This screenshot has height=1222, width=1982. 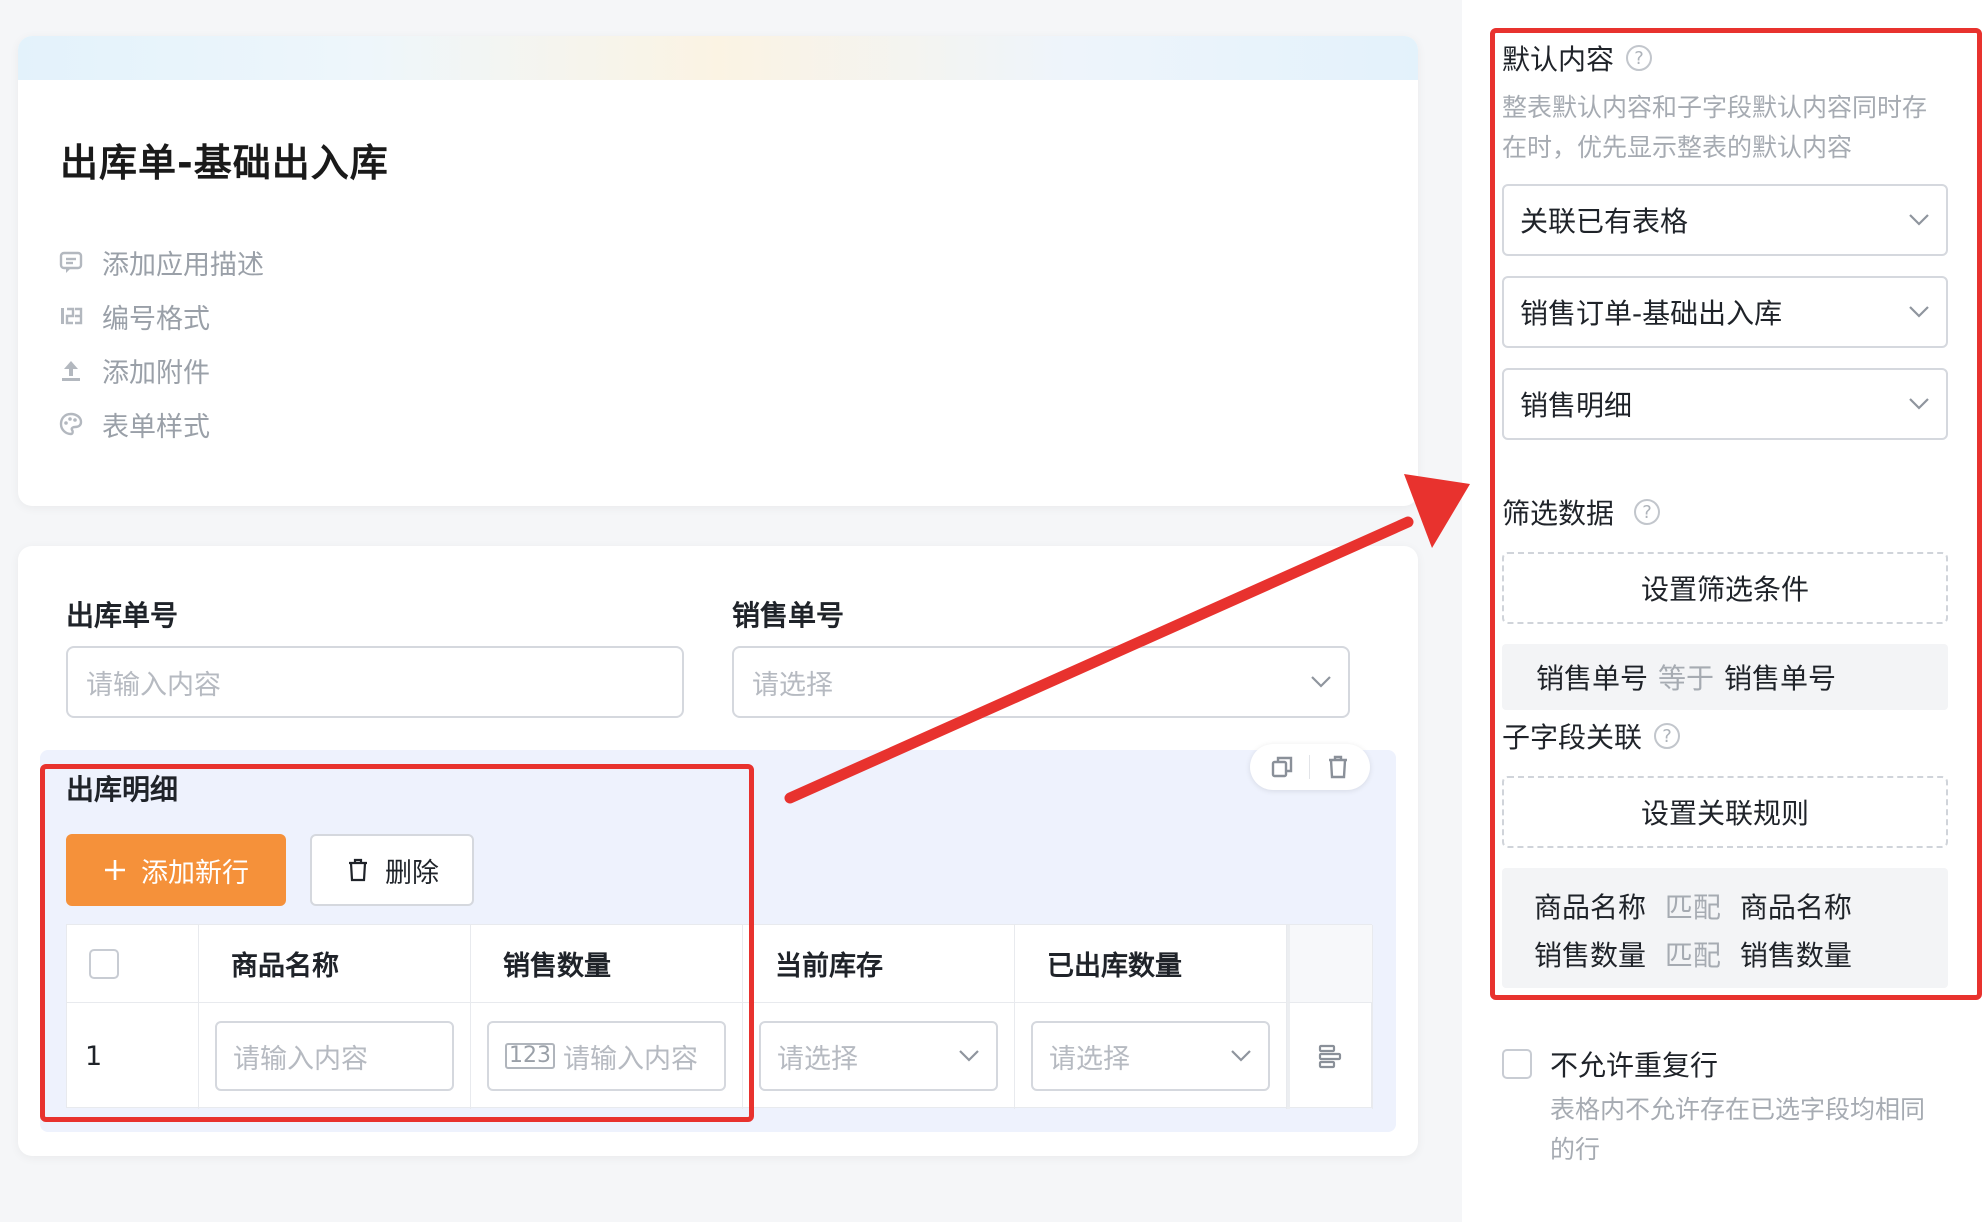 I want to click on annotation-arrow, so click(x=1127, y=639).